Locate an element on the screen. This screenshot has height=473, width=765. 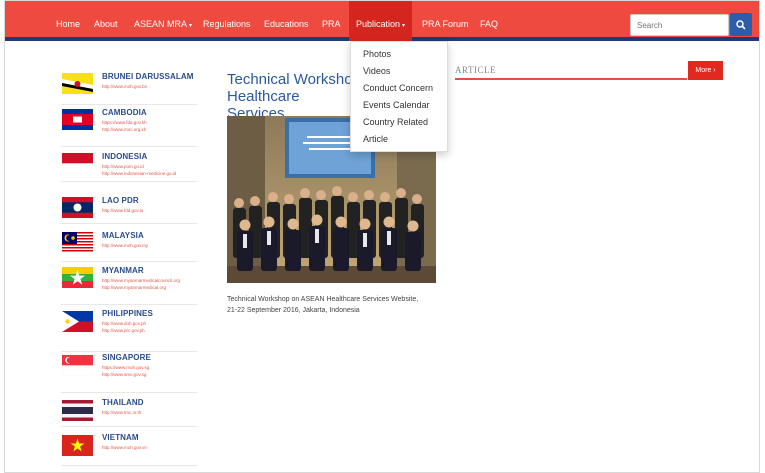
menu-item-country-related: Country Related is located at coordinates (395, 122).